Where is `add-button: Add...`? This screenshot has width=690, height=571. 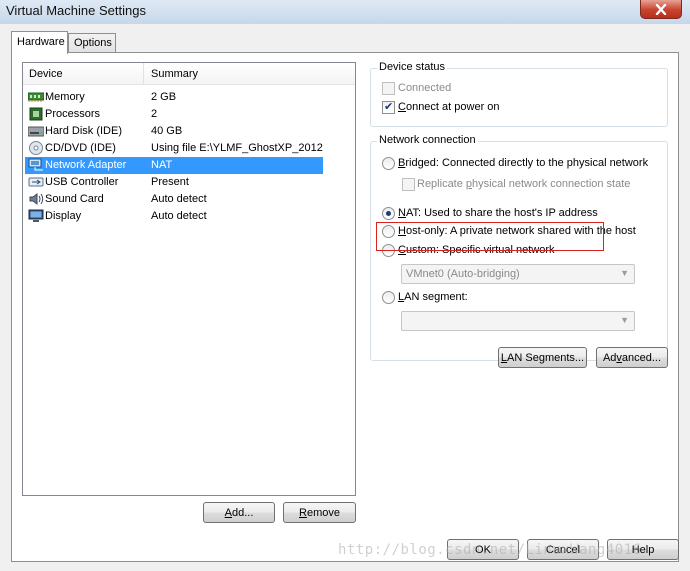 add-button: Add... is located at coordinates (239, 512).